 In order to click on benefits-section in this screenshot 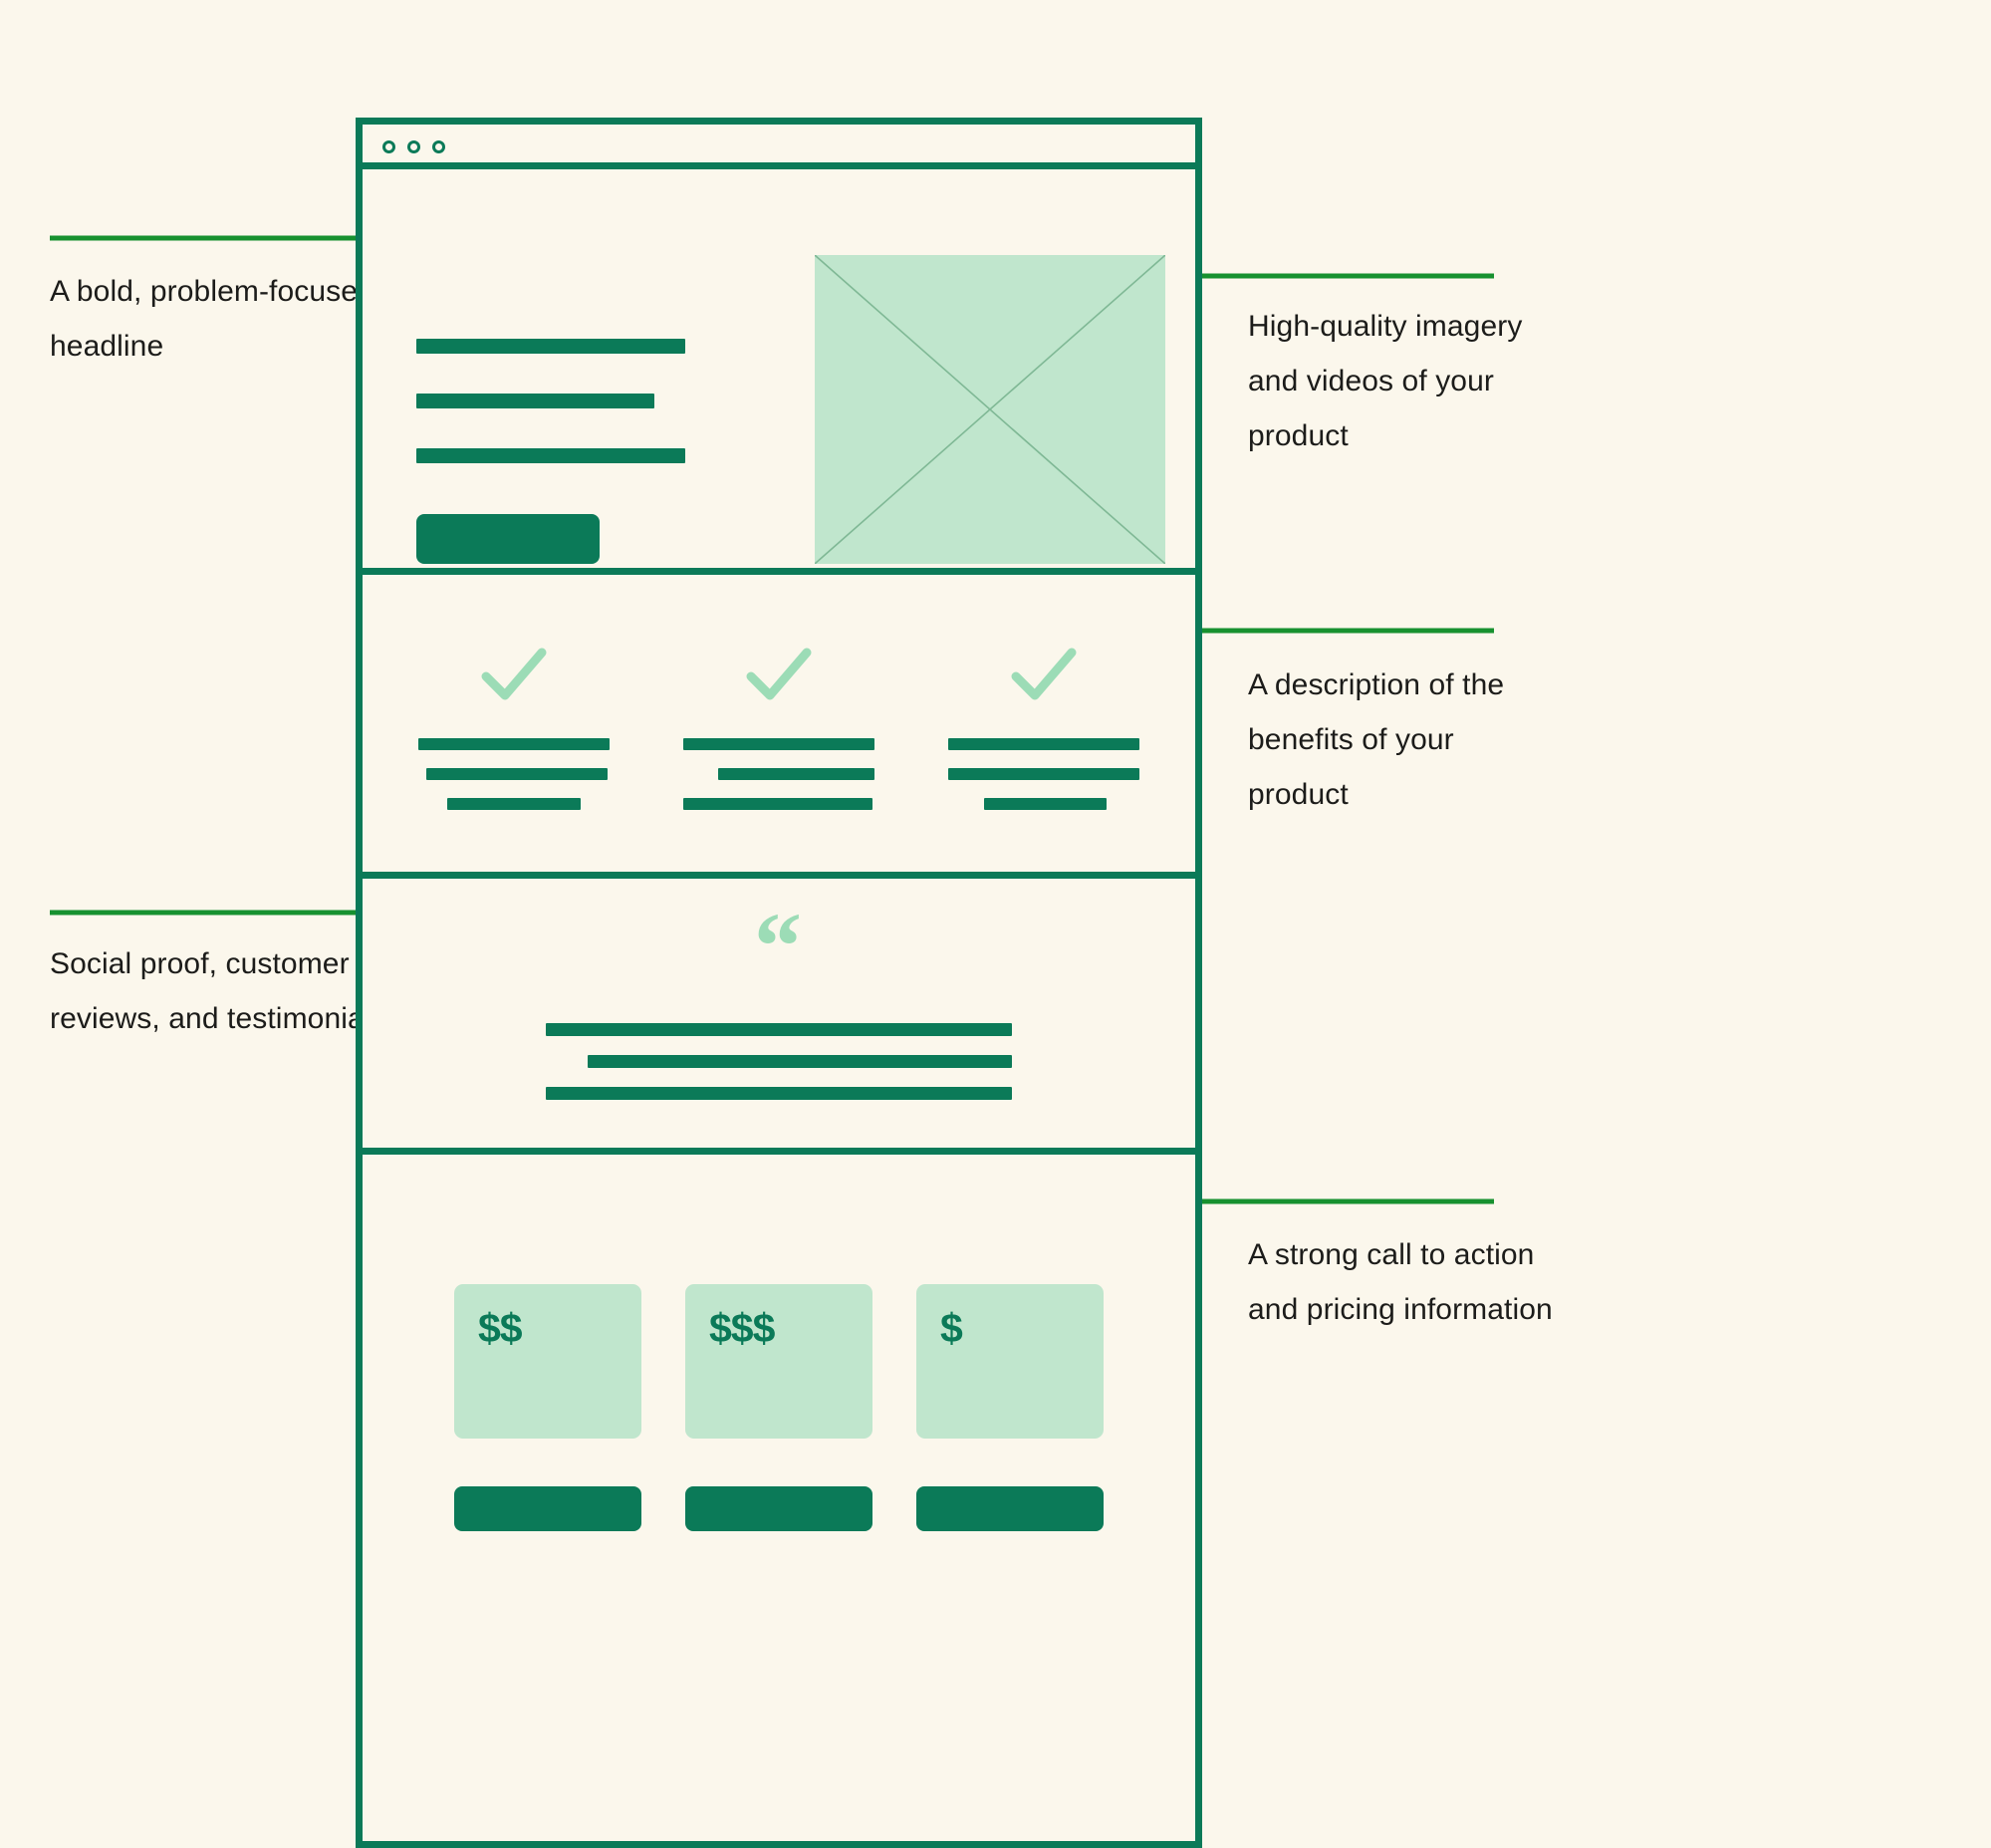, I will do `click(779, 727)`.